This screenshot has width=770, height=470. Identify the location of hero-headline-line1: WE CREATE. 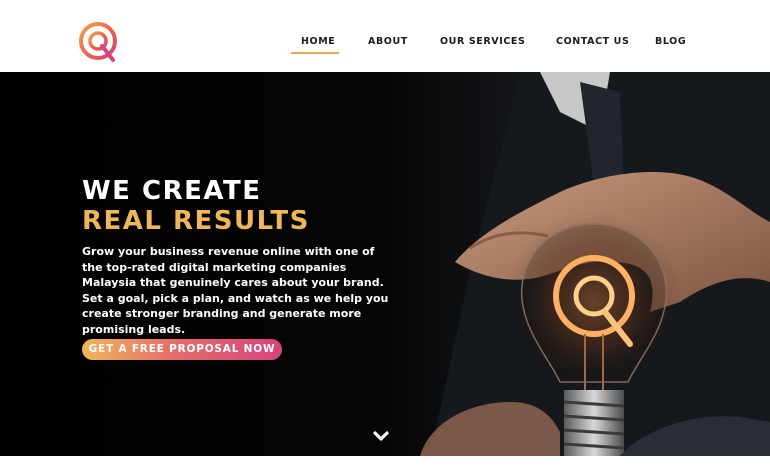
(172, 191).